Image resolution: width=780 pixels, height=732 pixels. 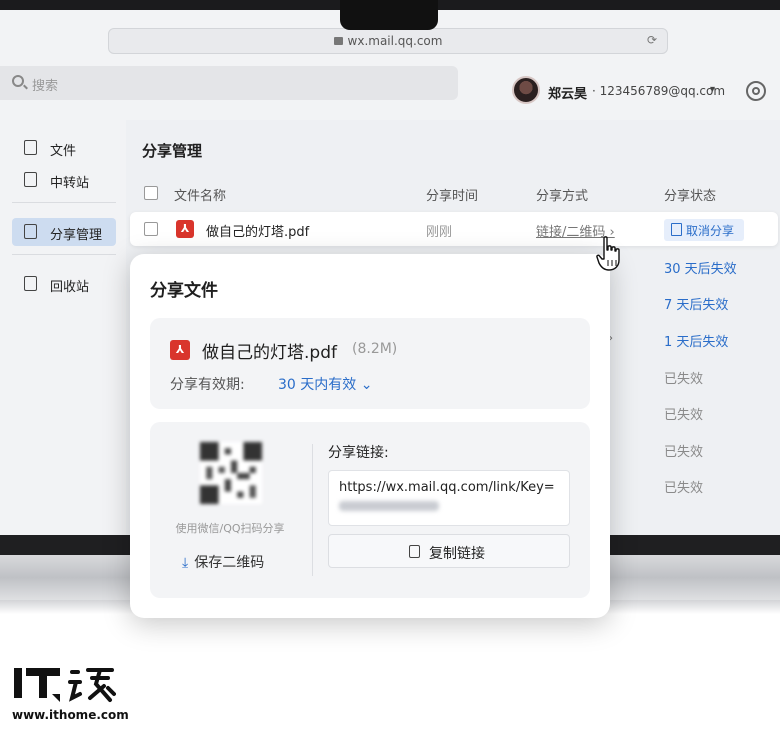 What do you see at coordinates (65, 685) in the screenshot?
I see `ithome-logo` at bounding box center [65, 685].